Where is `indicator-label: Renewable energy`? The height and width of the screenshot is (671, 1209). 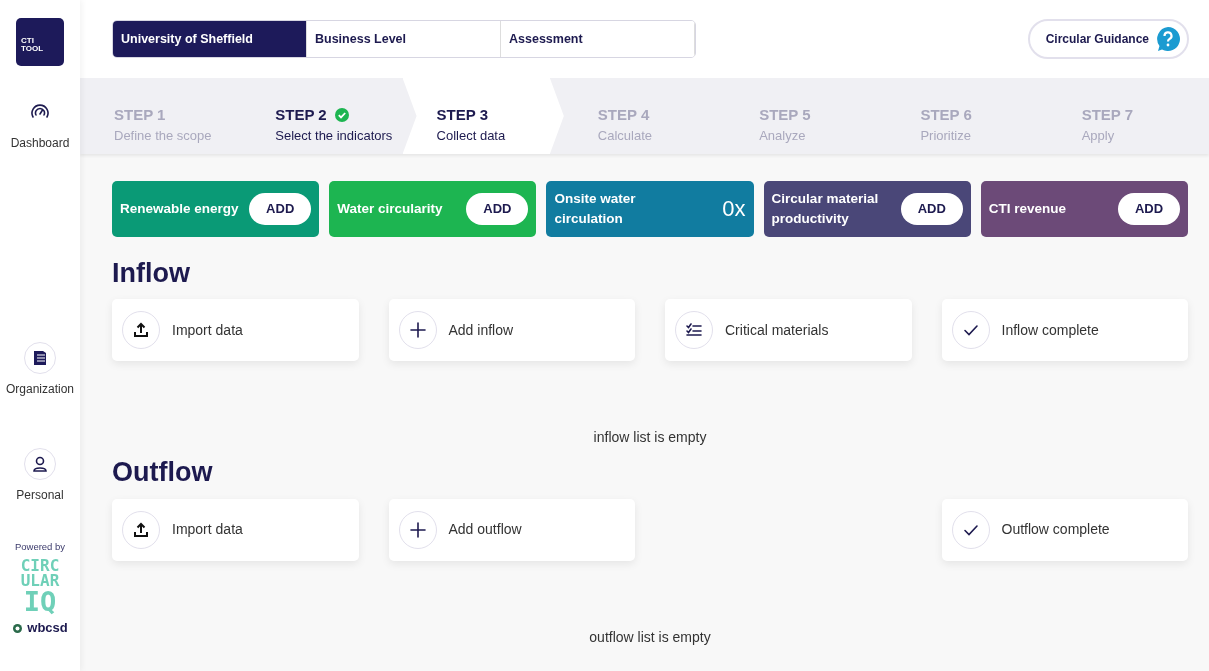 indicator-label: Renewable energy is located at coordinates (179, 209).